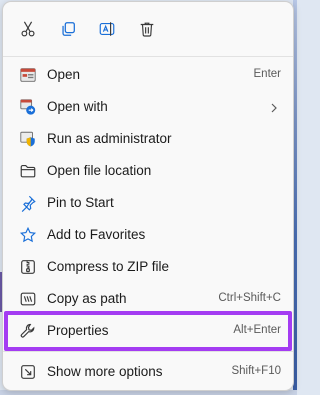  Describe the element at coordinates (28, 372) in the screenshot. I see `more-options-icon` at that location.